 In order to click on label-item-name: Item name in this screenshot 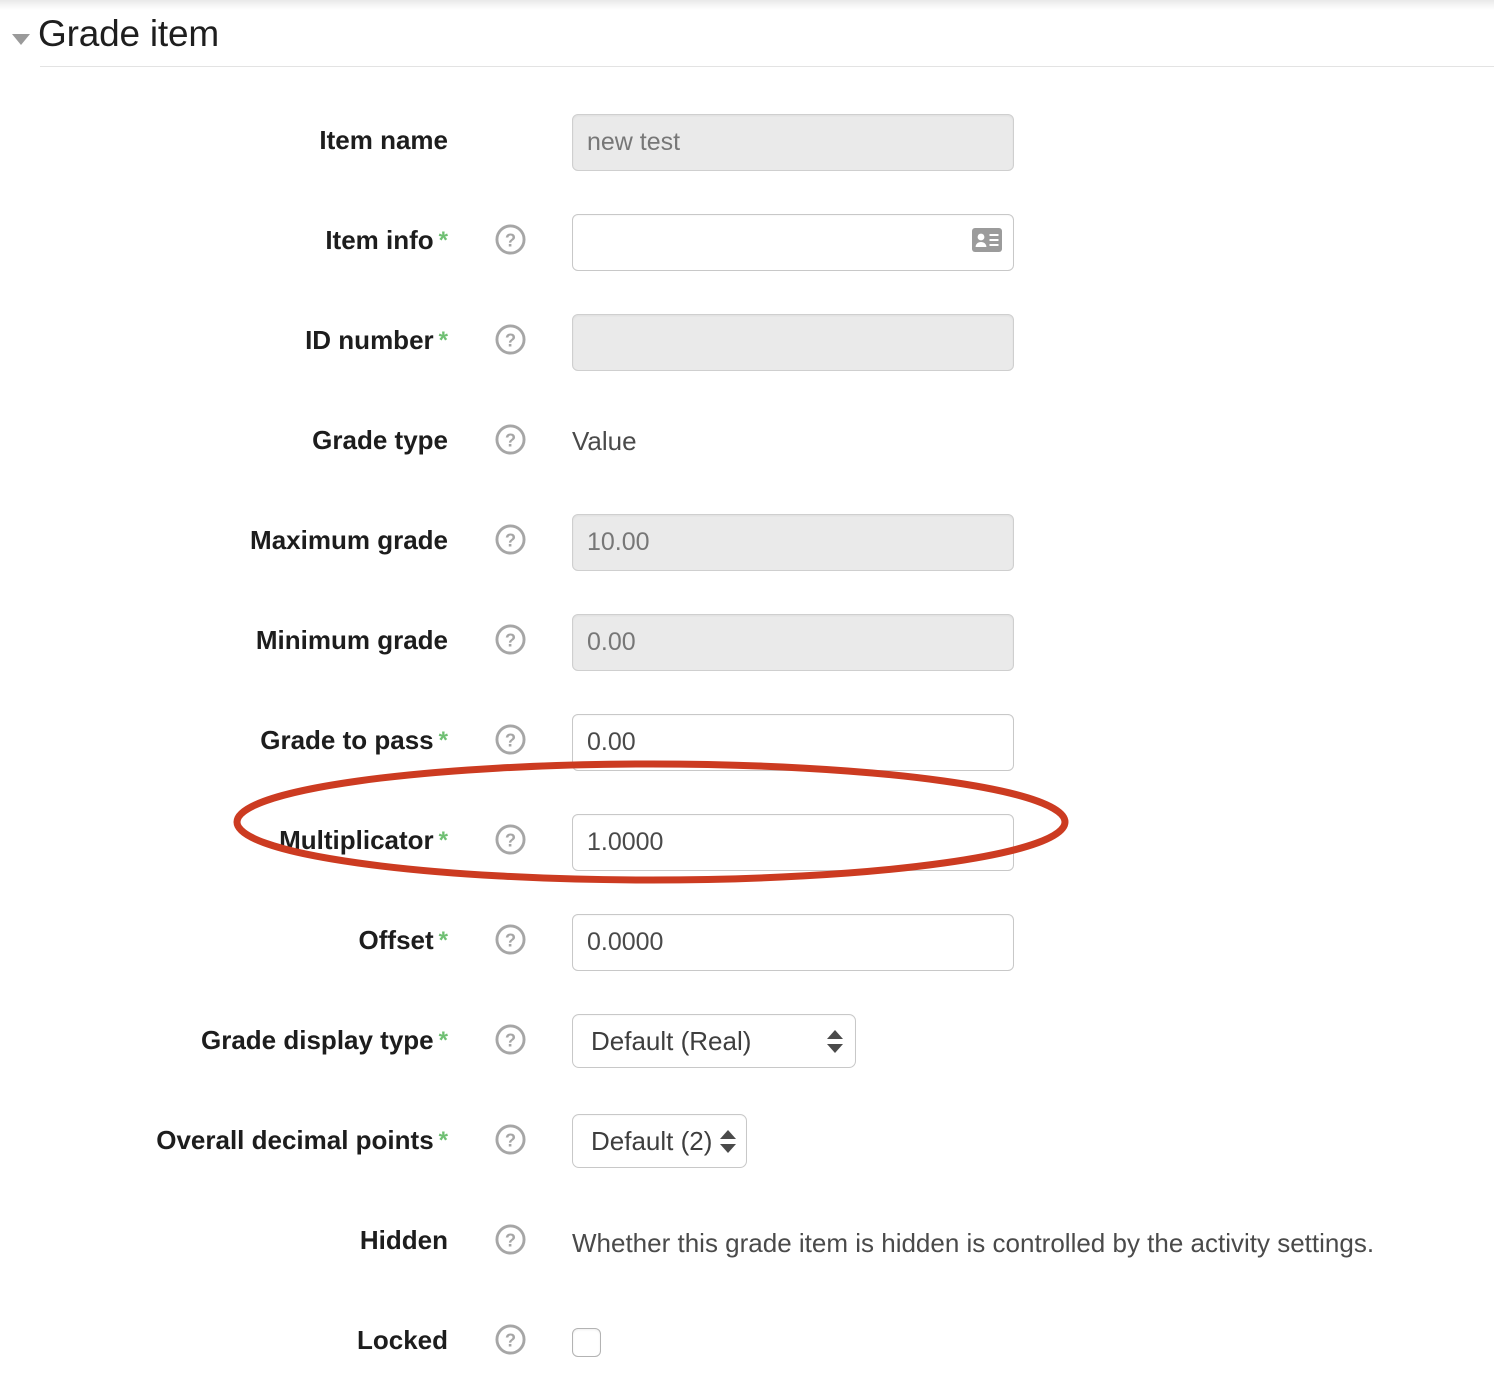, I will do `click(224, 126)`.